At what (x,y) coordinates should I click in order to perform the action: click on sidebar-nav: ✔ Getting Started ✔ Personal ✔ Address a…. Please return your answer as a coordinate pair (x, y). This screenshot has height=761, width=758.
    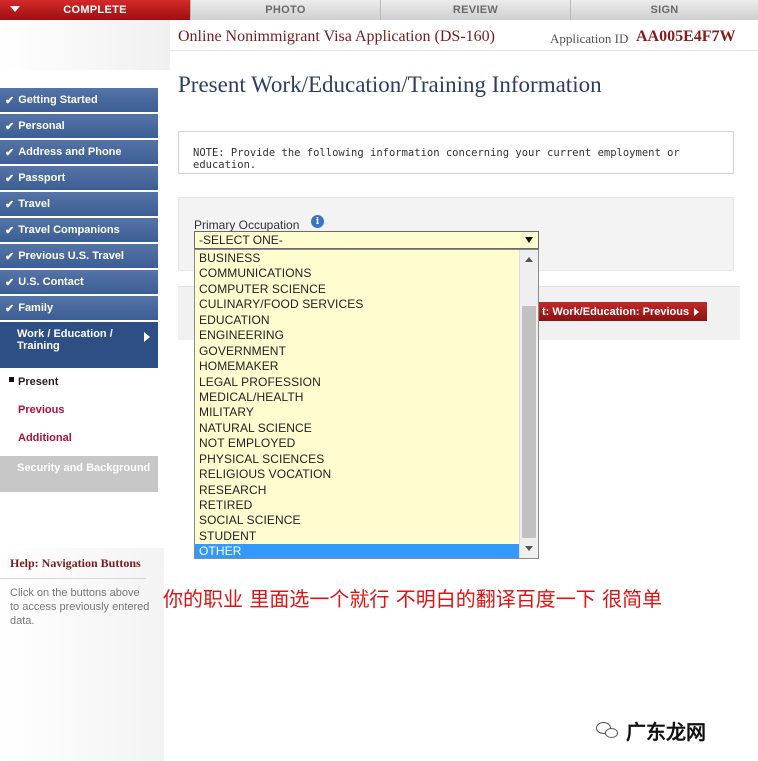
    Looking at the image, I should click on (79, 290).